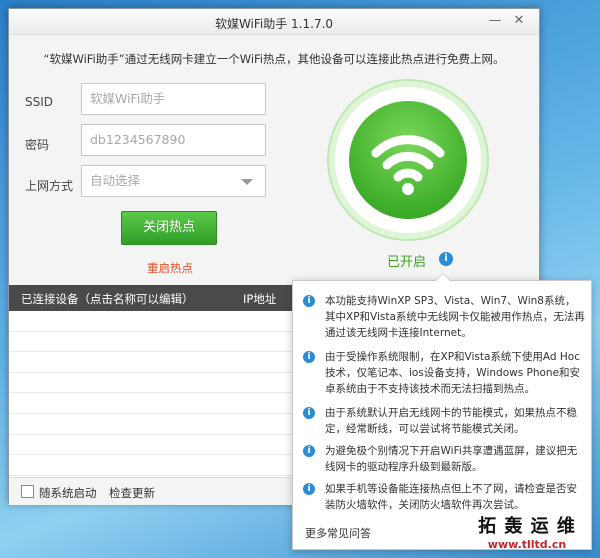 The height and width of the screenshot is (558, 600). I want to click on wifi-circle, so click(408, 160).